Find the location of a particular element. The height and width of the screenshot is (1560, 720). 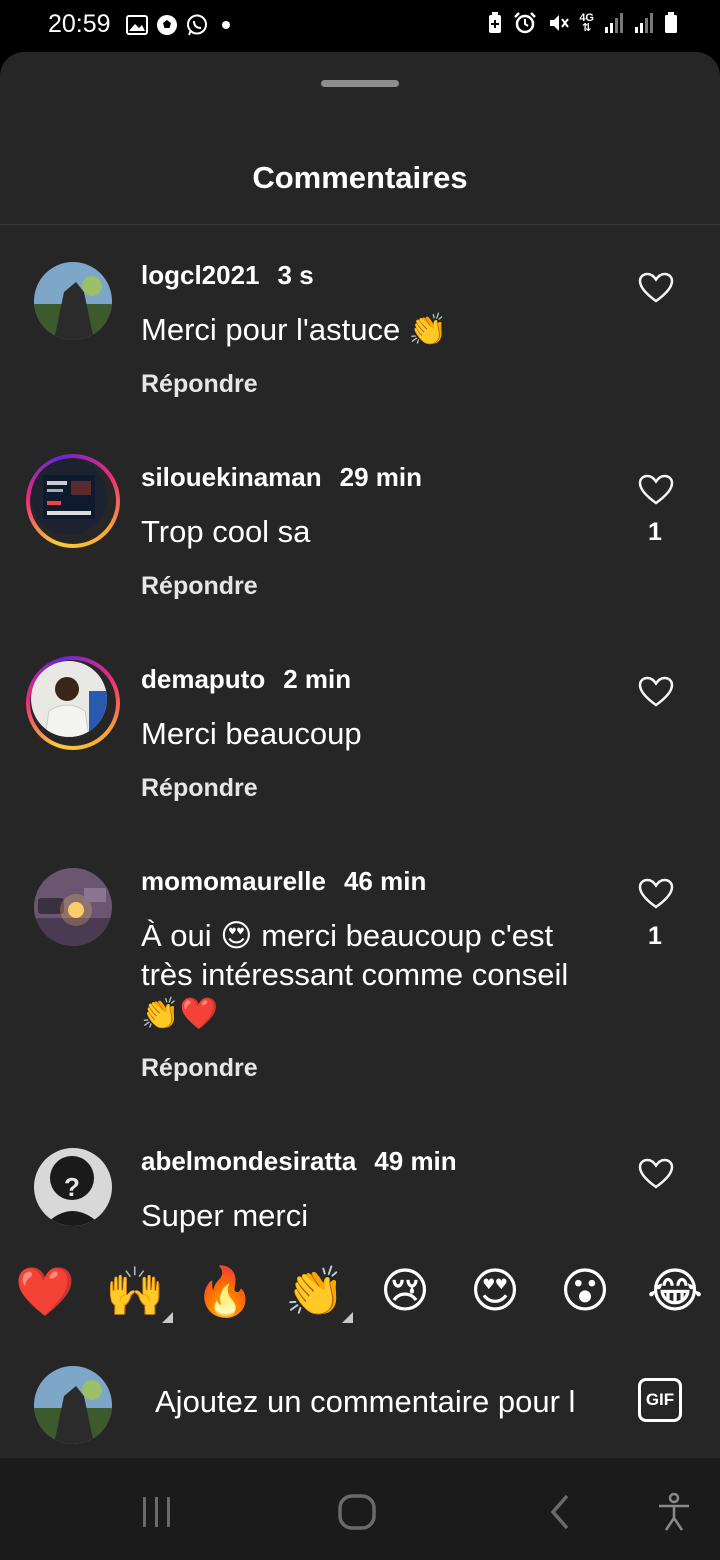

emoji-clapping: 👏 is located at coordinates (315, 1291).